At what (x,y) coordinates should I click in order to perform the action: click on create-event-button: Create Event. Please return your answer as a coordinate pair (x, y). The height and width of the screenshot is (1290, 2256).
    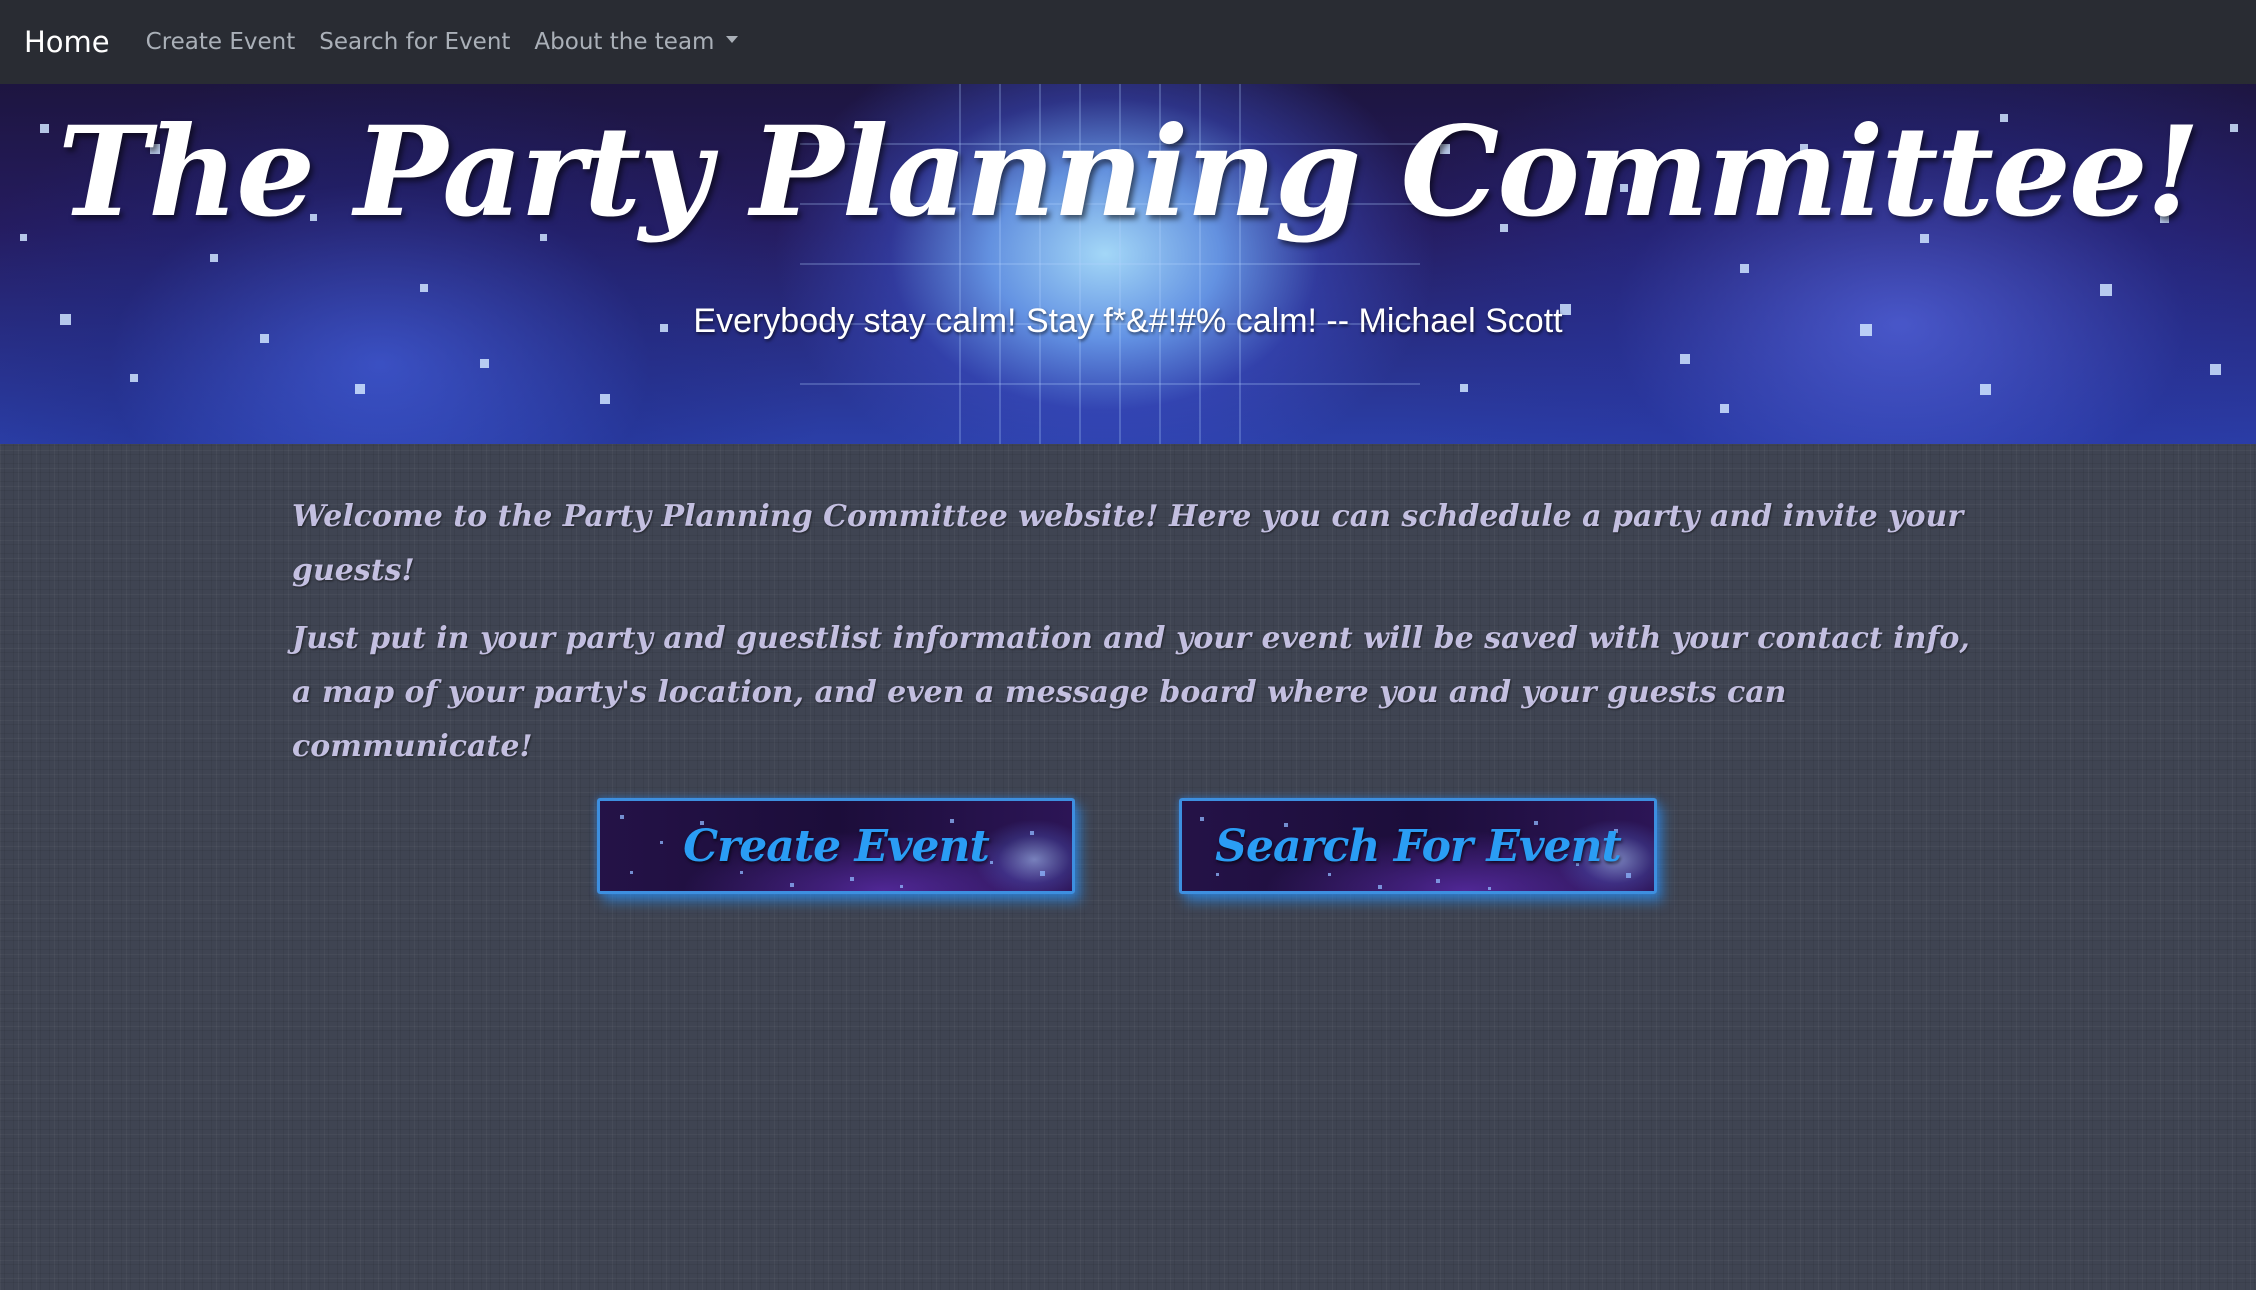
    Looking at the image, I should click on (836, 846).